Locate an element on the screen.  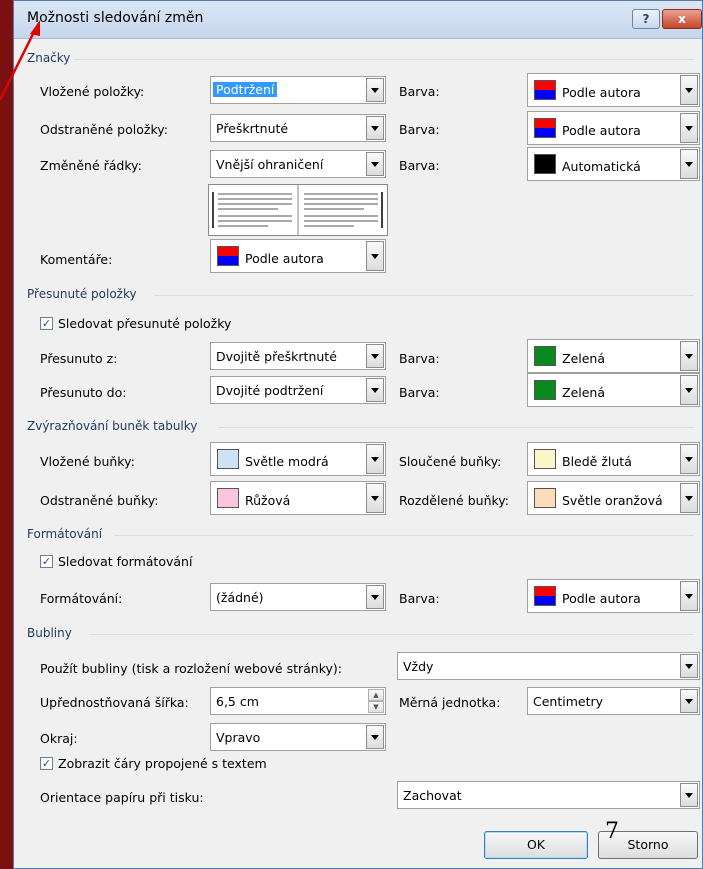
deletions-color-select: Podle autora is located at coordinates (613, 128).